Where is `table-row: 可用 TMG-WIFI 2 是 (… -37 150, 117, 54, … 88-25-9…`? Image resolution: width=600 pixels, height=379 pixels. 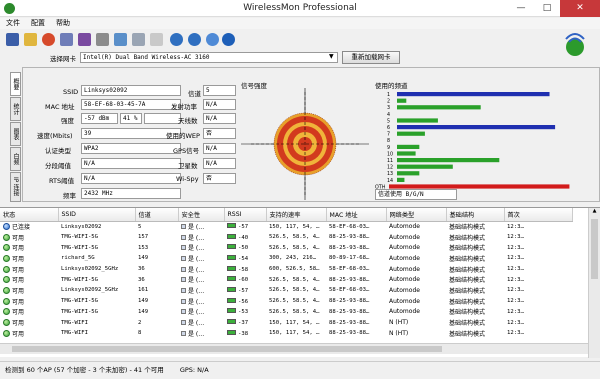
table-row: 可用 TMG-WIFI 2 是 (… -37 150, 117, 54, … 88-25-9… is located at coordinates (286, 322).